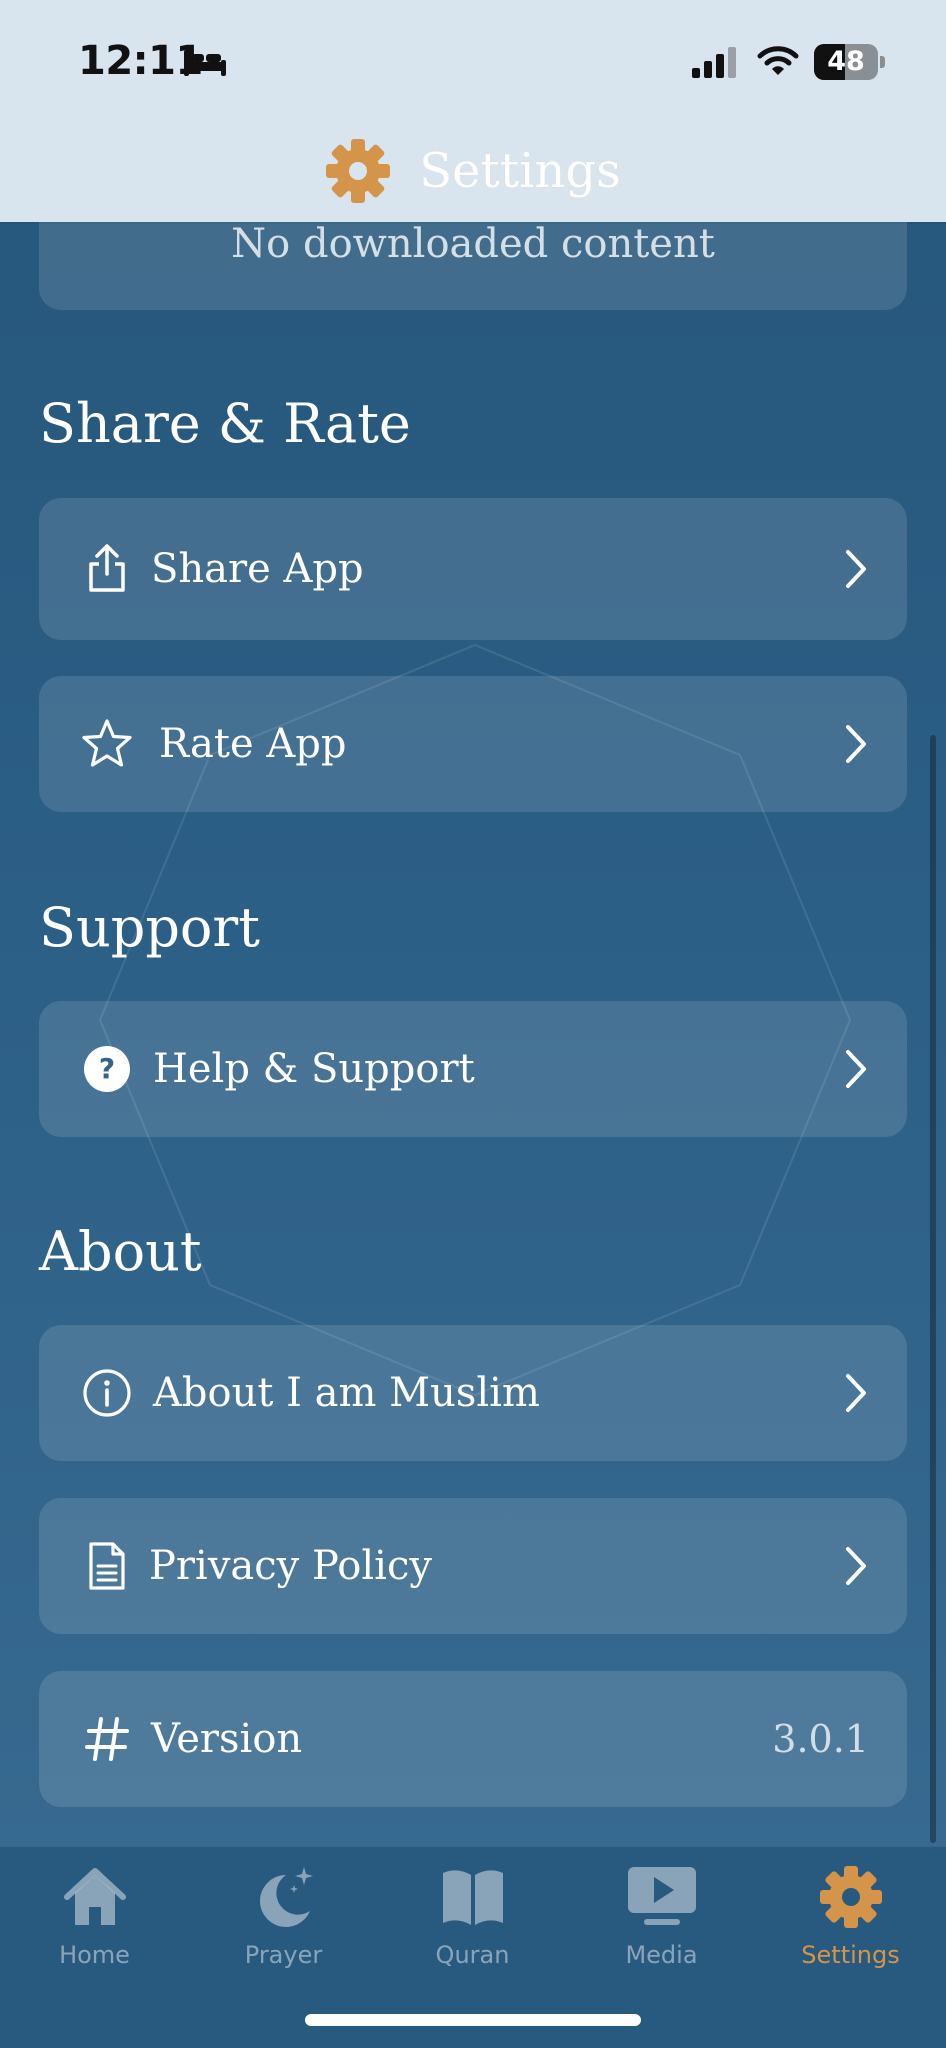  I want to click on star-icon, so click(107, 743).